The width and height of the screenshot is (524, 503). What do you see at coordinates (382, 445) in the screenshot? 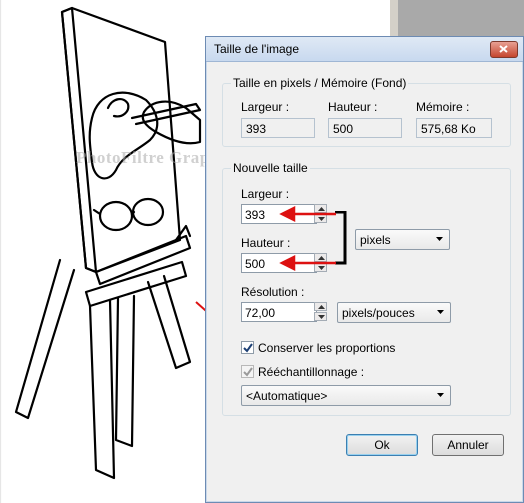
I see `ok-button: Ok` at bounding box center [382, 445].